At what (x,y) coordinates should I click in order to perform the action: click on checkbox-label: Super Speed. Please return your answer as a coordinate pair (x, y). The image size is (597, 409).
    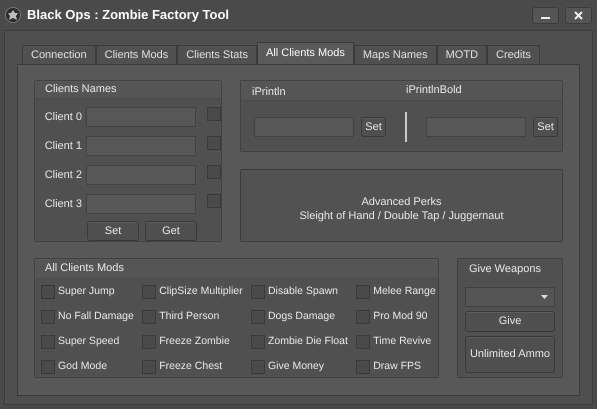
    Looking at the image, I should click on (89, 341).